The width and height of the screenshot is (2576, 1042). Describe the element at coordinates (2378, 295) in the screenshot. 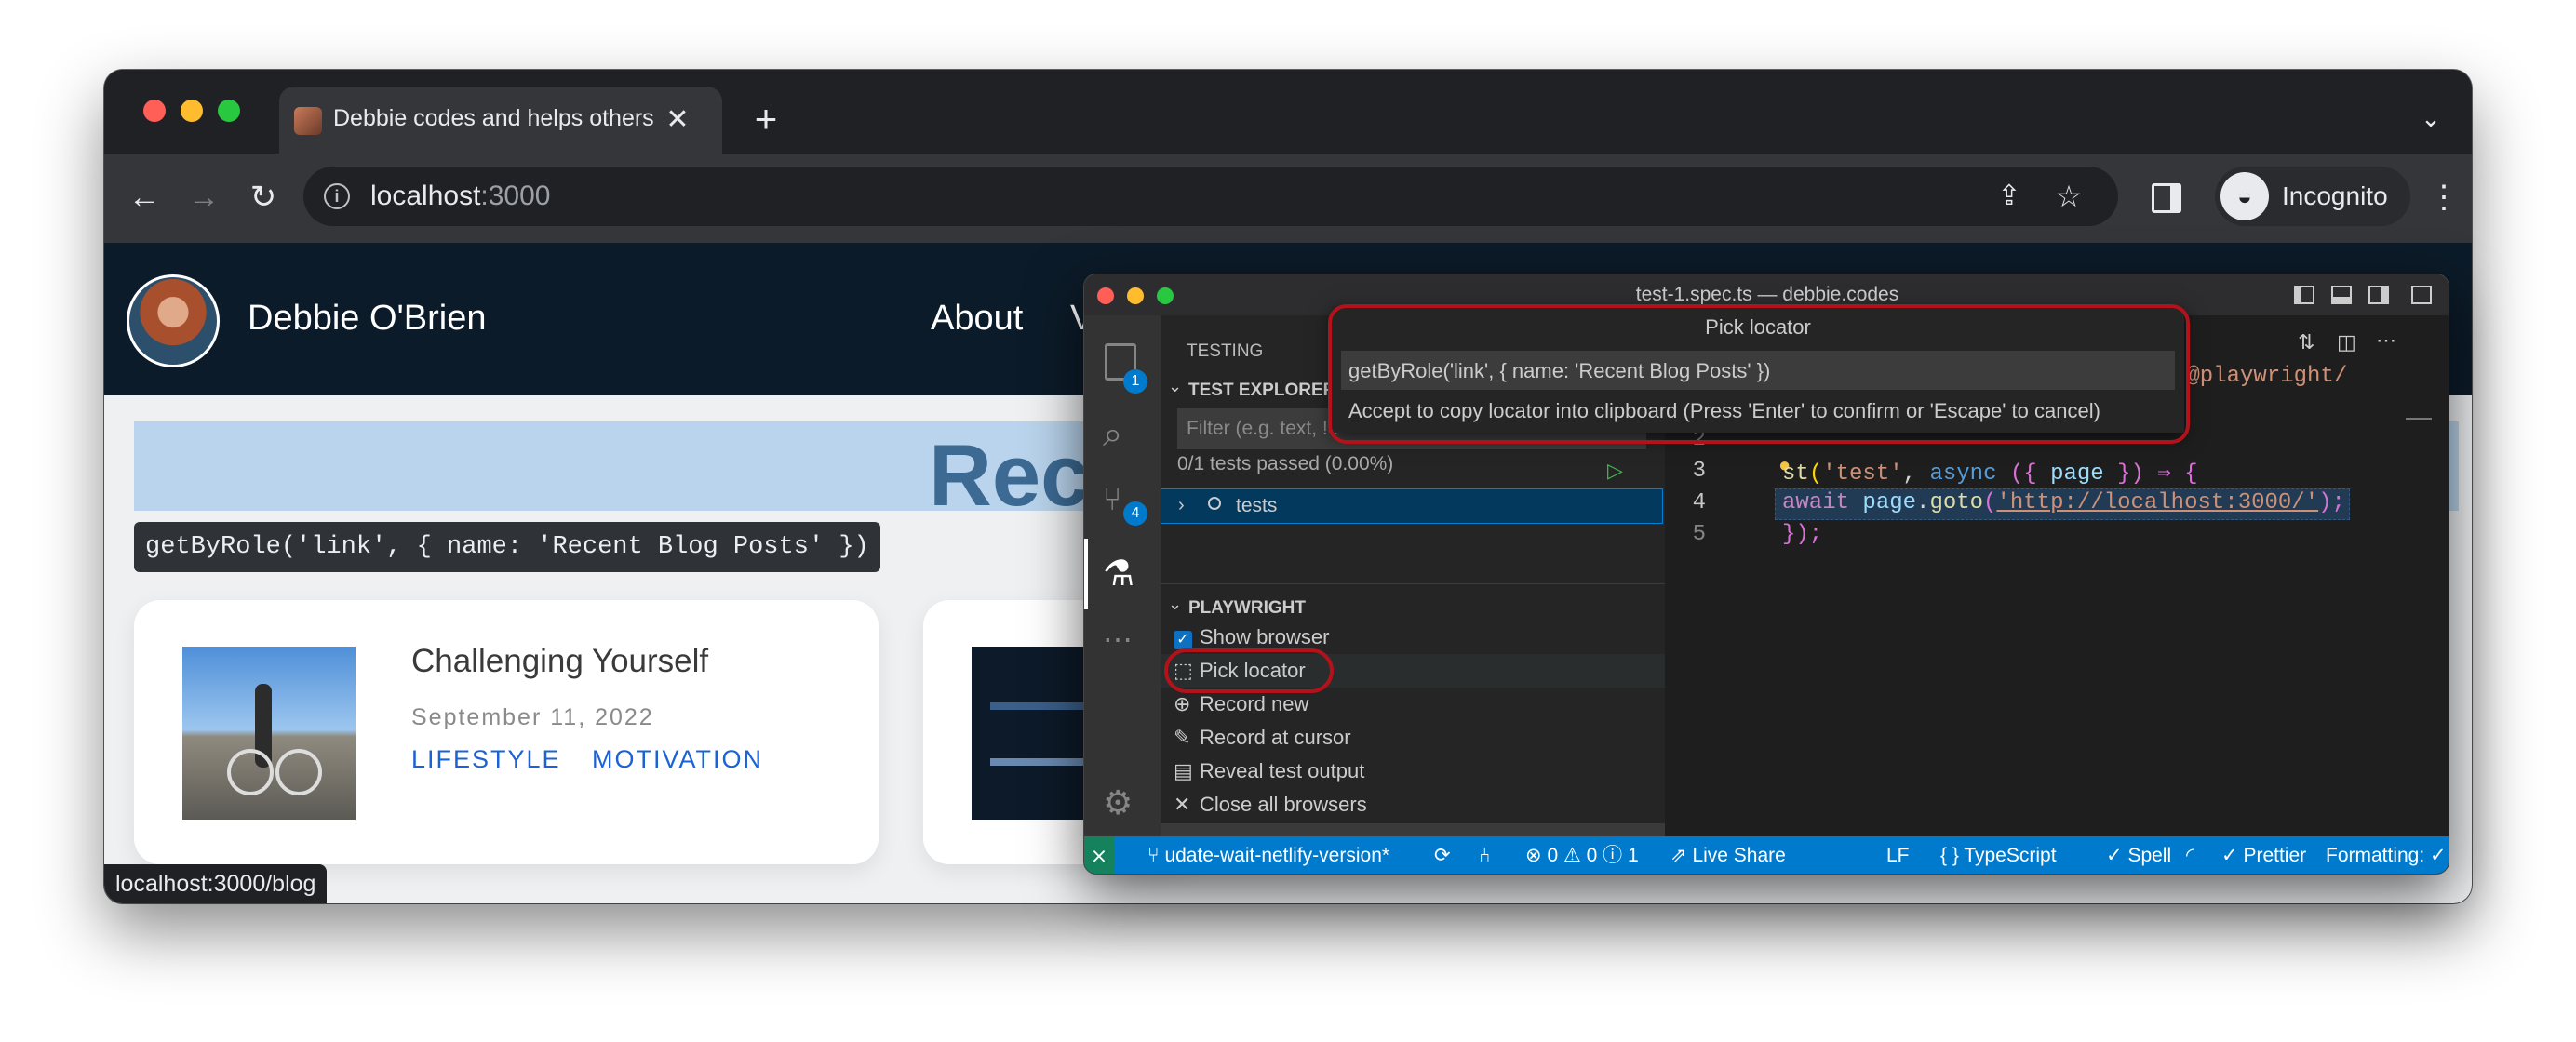

I see `toggle-secondary-sidebar-icon` at that location.